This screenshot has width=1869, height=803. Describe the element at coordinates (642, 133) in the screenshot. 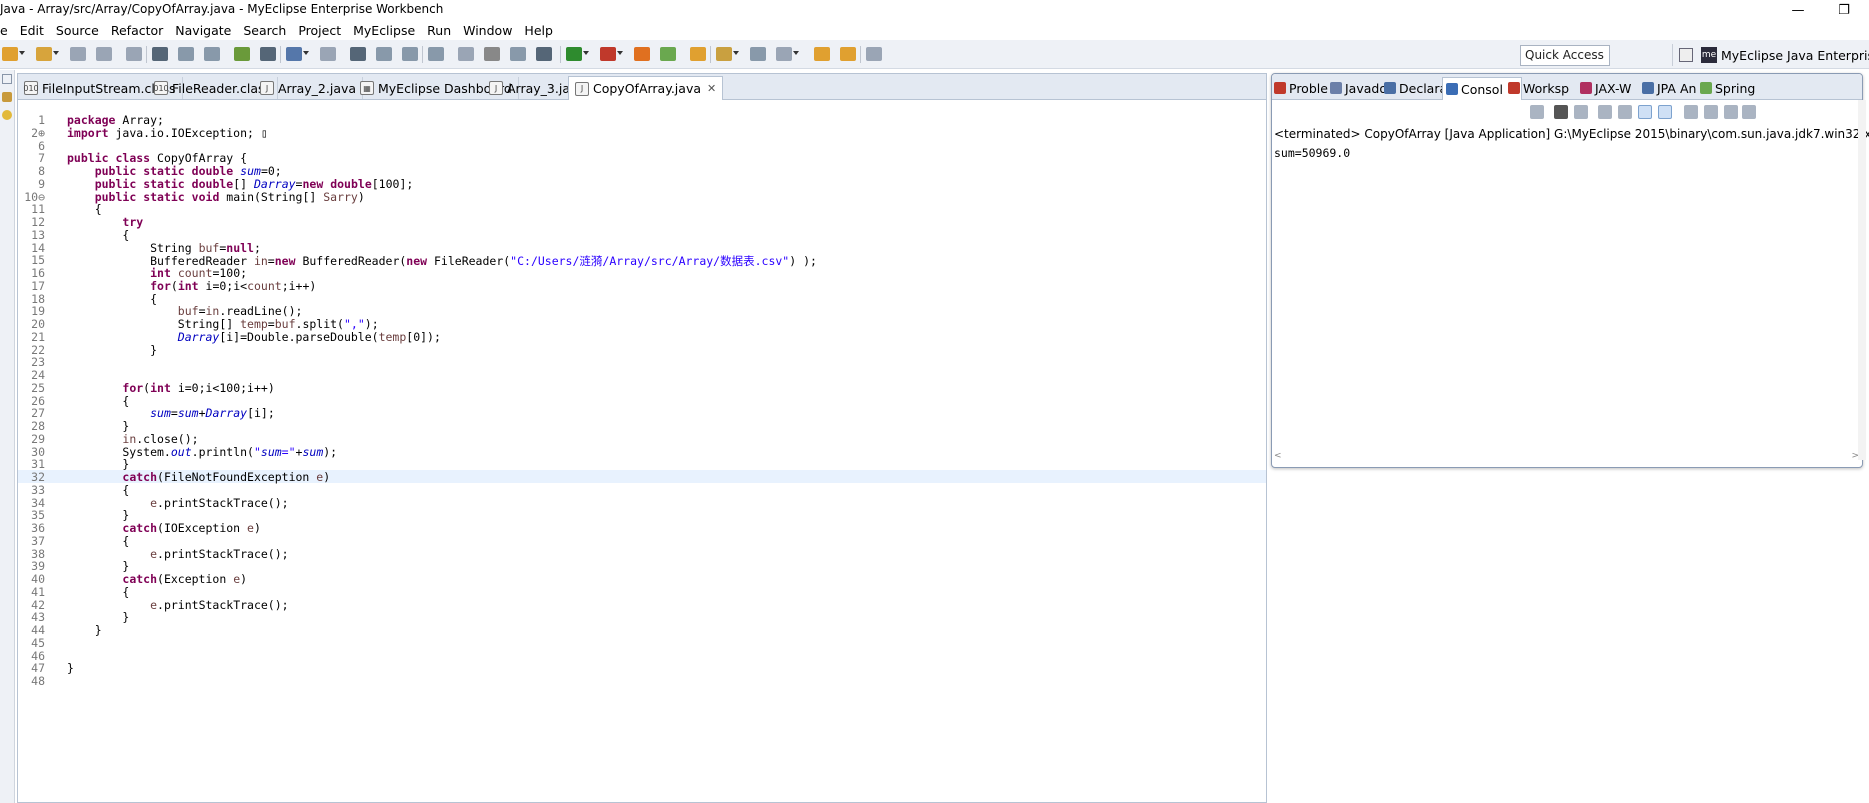

I see `code-line: 2⊕ import java.io.IOException; ▯` at that location.